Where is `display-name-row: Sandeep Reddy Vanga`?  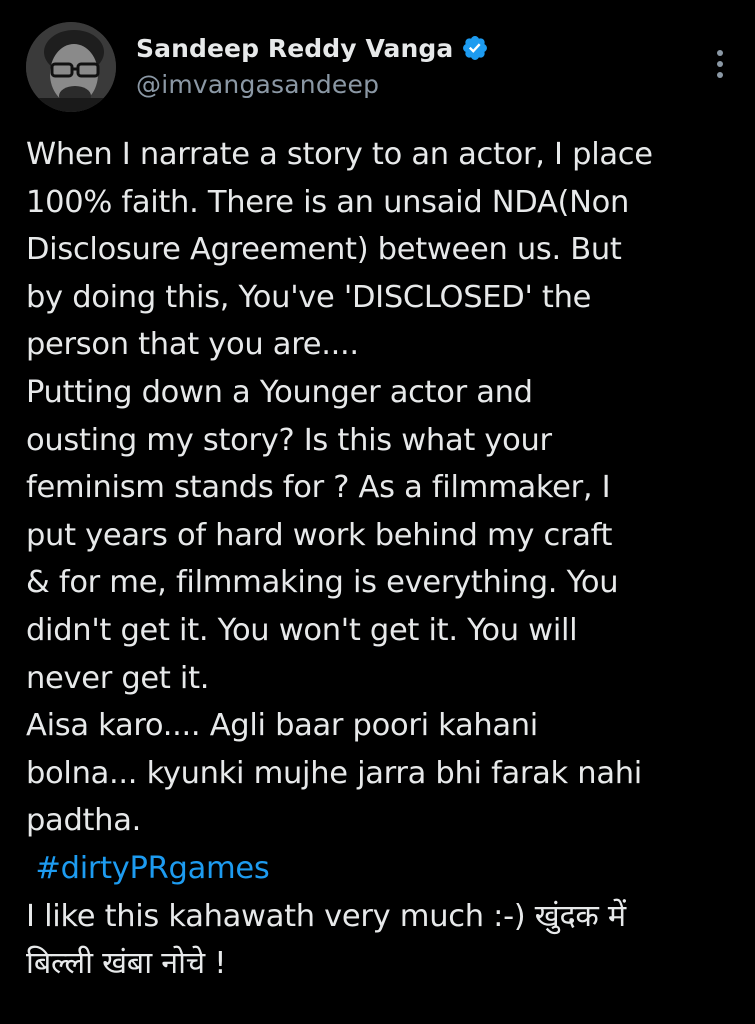
display-name-row: Sandeep Reddy Vanga is located at coordinates (312, 48).